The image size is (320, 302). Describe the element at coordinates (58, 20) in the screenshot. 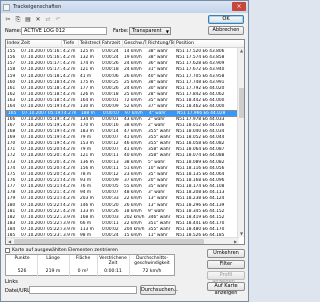

I see `undo-icon: ↶` at that location.